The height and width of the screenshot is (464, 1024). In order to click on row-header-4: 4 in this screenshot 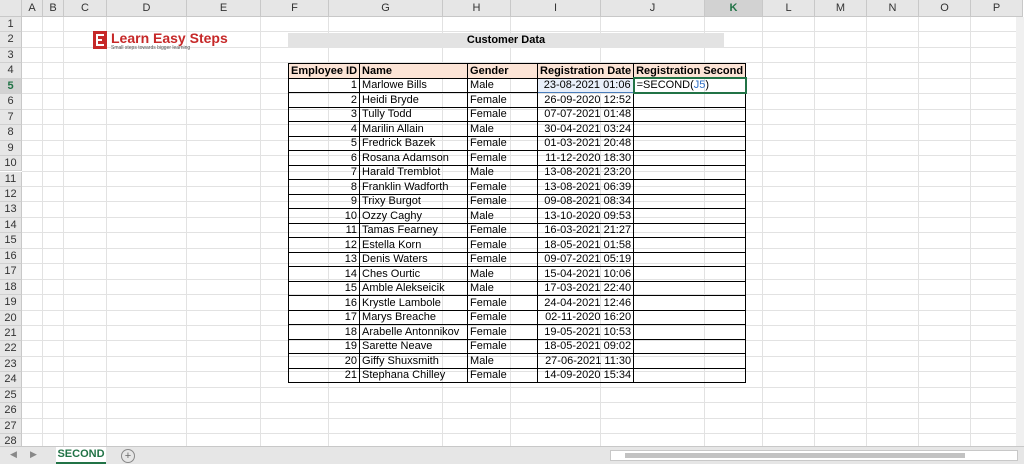, I will do `click(11, 71)`.